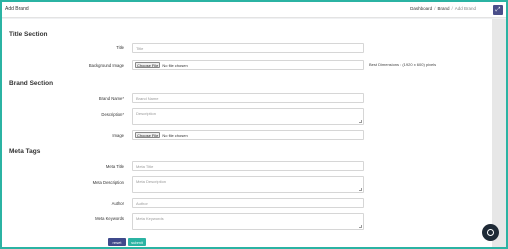 The height and width of the screenshot is (249, 508). I want to click on title-label: Title, so click(120, 47).